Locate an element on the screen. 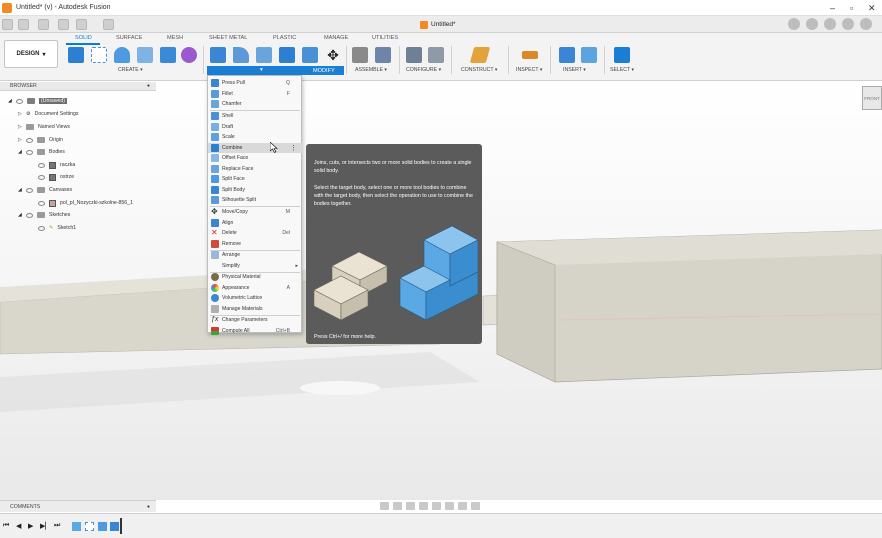 This screenshot has height=538, width=882. menu-item-remove: Remove is located at coordinates (255, 244).